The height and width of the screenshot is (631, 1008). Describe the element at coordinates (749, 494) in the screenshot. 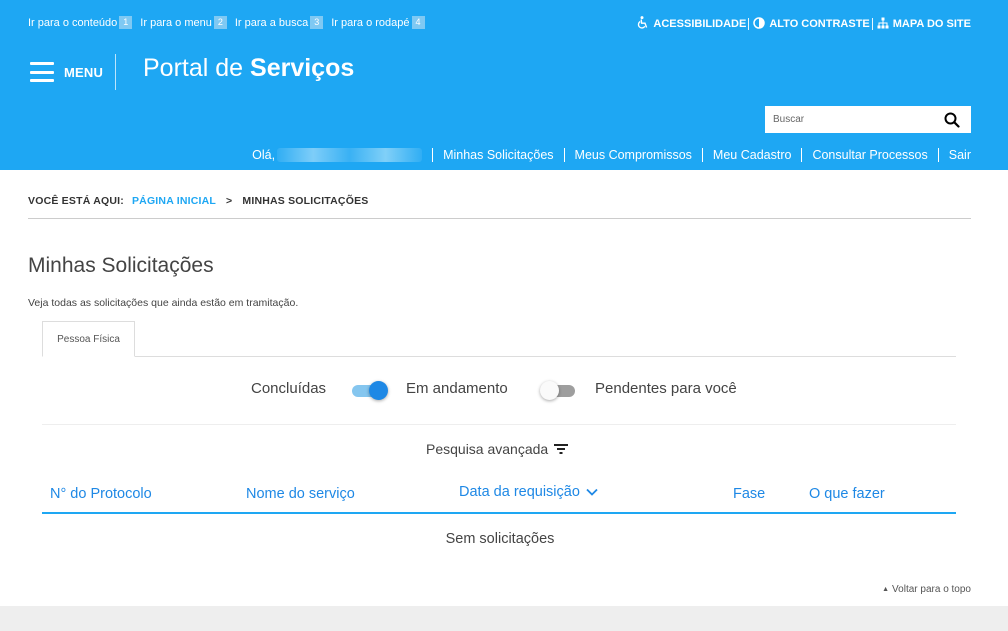

I see `column-fase: Fase` at that location.